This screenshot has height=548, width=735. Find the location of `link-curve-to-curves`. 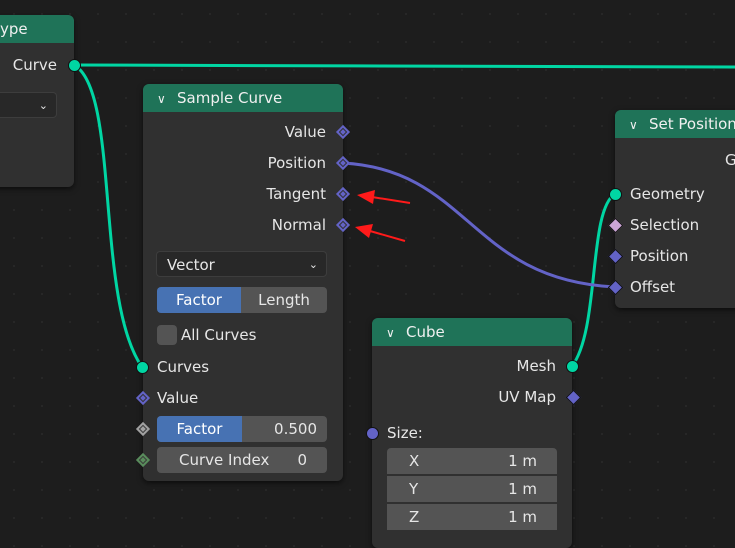

link-curve-to-curves is located at coordinates (108, 215).